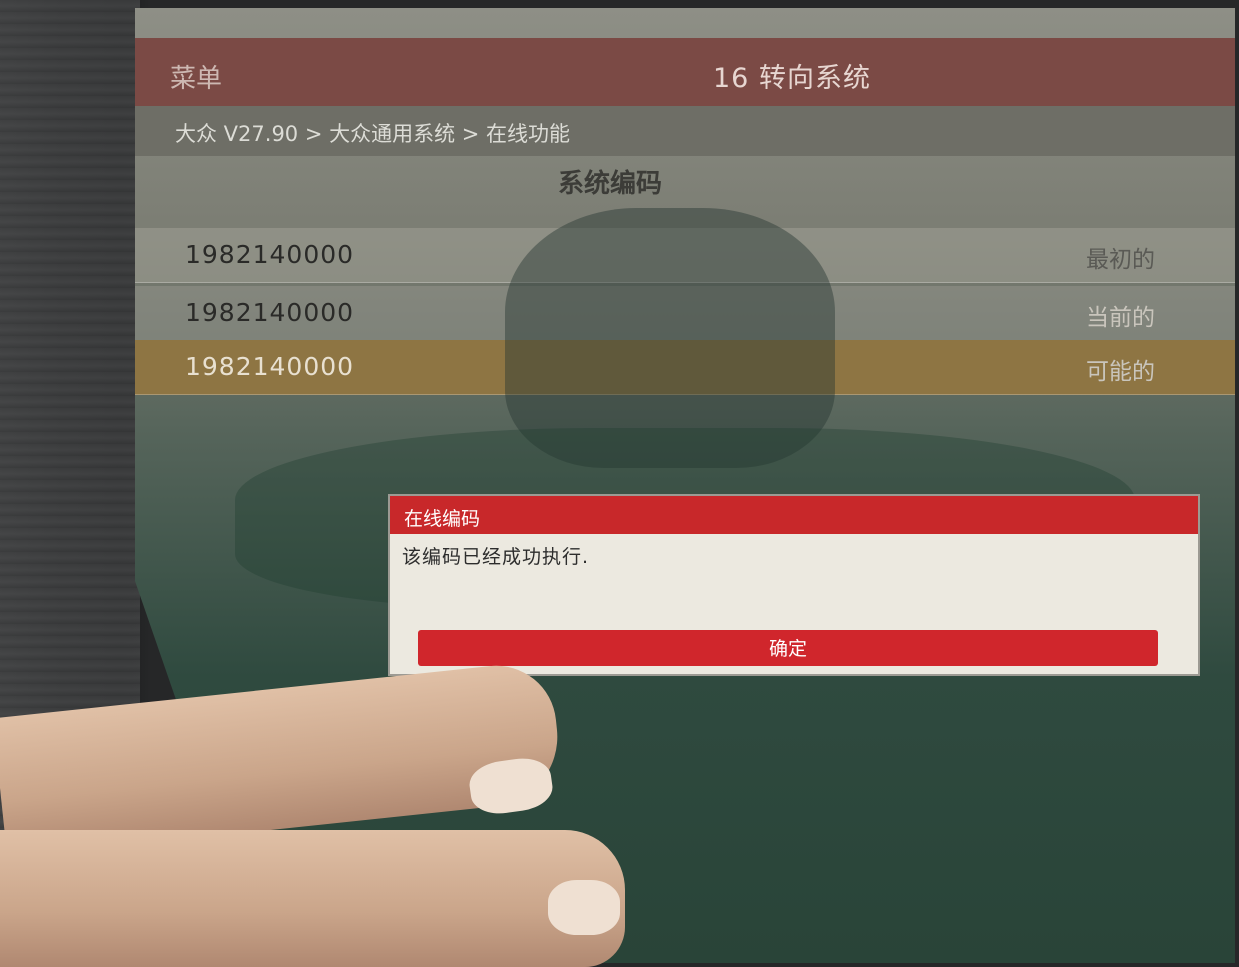 This screenshot has height=967, width=1239. What do you see at coordinates (685, 72) in the screenshot?
I see `app-title-bar` at bounding box center [685, 72].